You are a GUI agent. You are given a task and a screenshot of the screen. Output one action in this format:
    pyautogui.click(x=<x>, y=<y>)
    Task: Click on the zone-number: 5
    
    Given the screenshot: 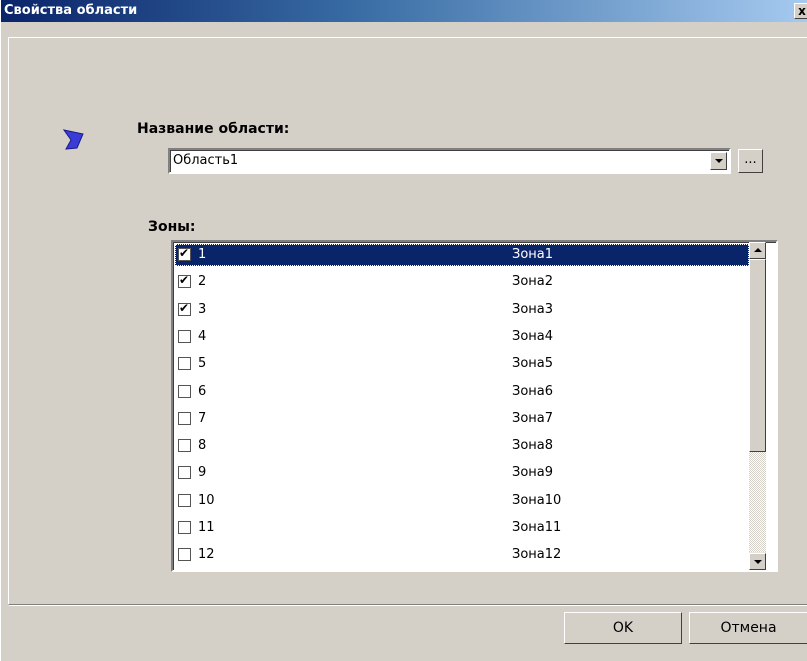 What is the action you would take?
    pyautogui.click(x=202, y=364)
    